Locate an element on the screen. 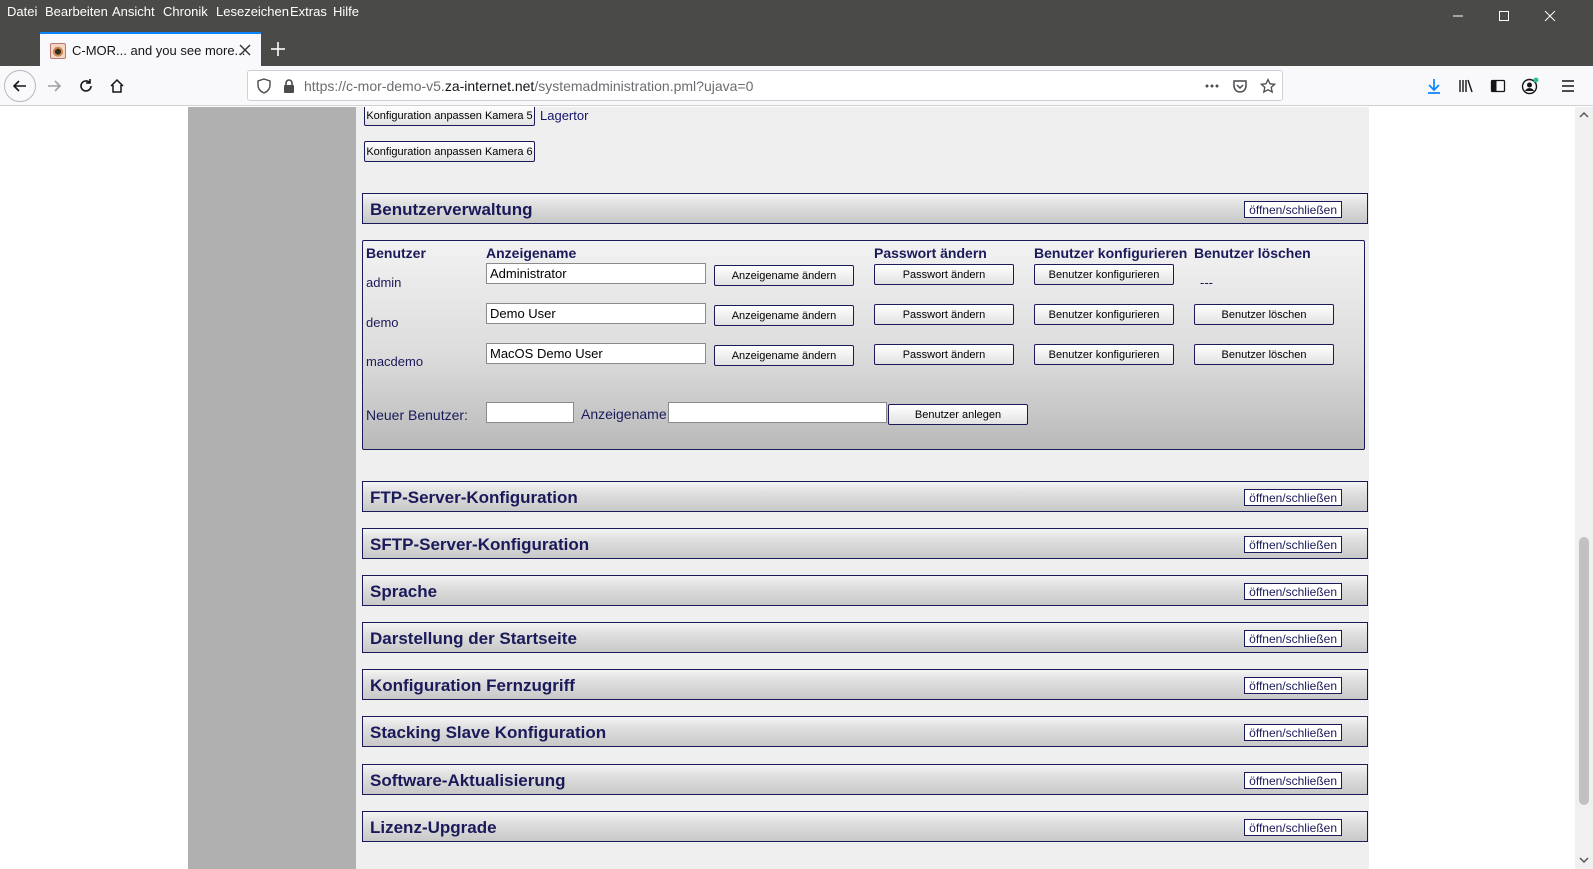 The height and width of the screenshot is (869, 1593). menu-datei: Datei is located at coordinates (22, 11).